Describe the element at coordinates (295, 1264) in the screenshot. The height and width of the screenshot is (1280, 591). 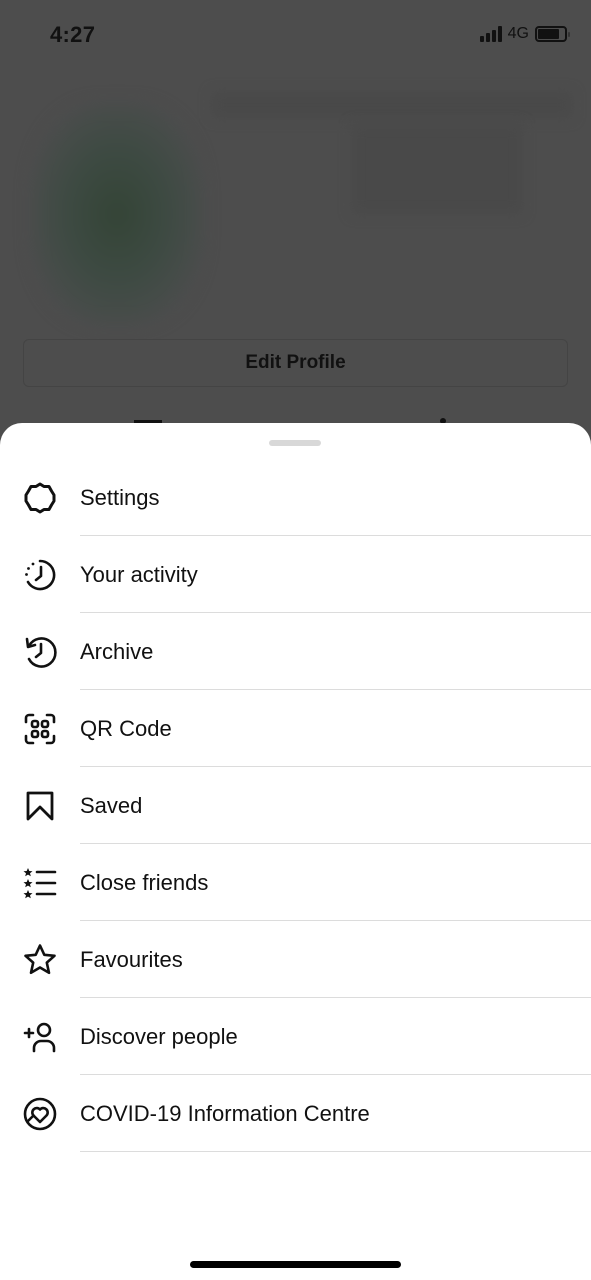
I see `home-indicator` at that location.